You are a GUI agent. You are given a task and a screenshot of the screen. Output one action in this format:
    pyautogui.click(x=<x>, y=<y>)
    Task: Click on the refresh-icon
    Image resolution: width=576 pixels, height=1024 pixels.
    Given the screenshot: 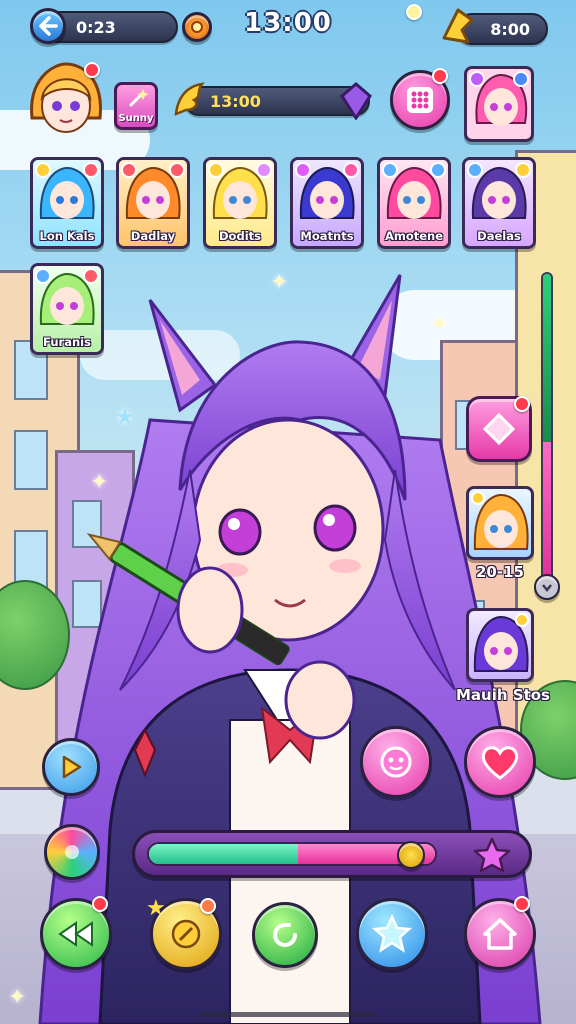 What is the action you would take?
    pyautogui.click(x=285, y=935)
    